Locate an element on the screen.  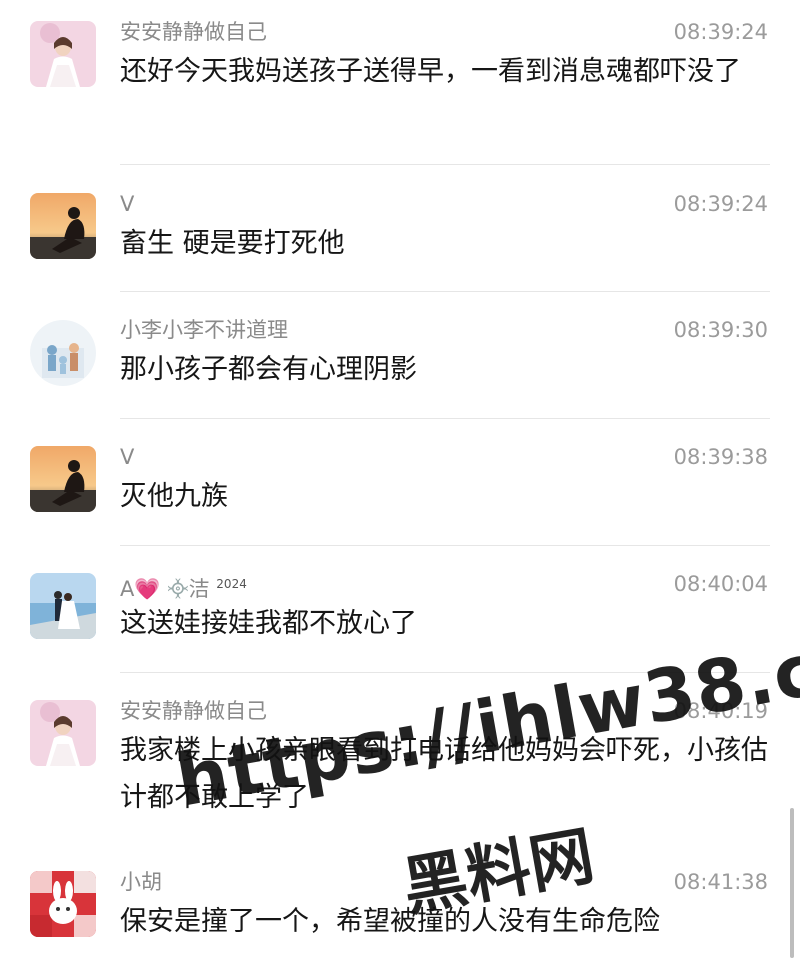
family-illustration-avatar is located at coordinates (63, 353).